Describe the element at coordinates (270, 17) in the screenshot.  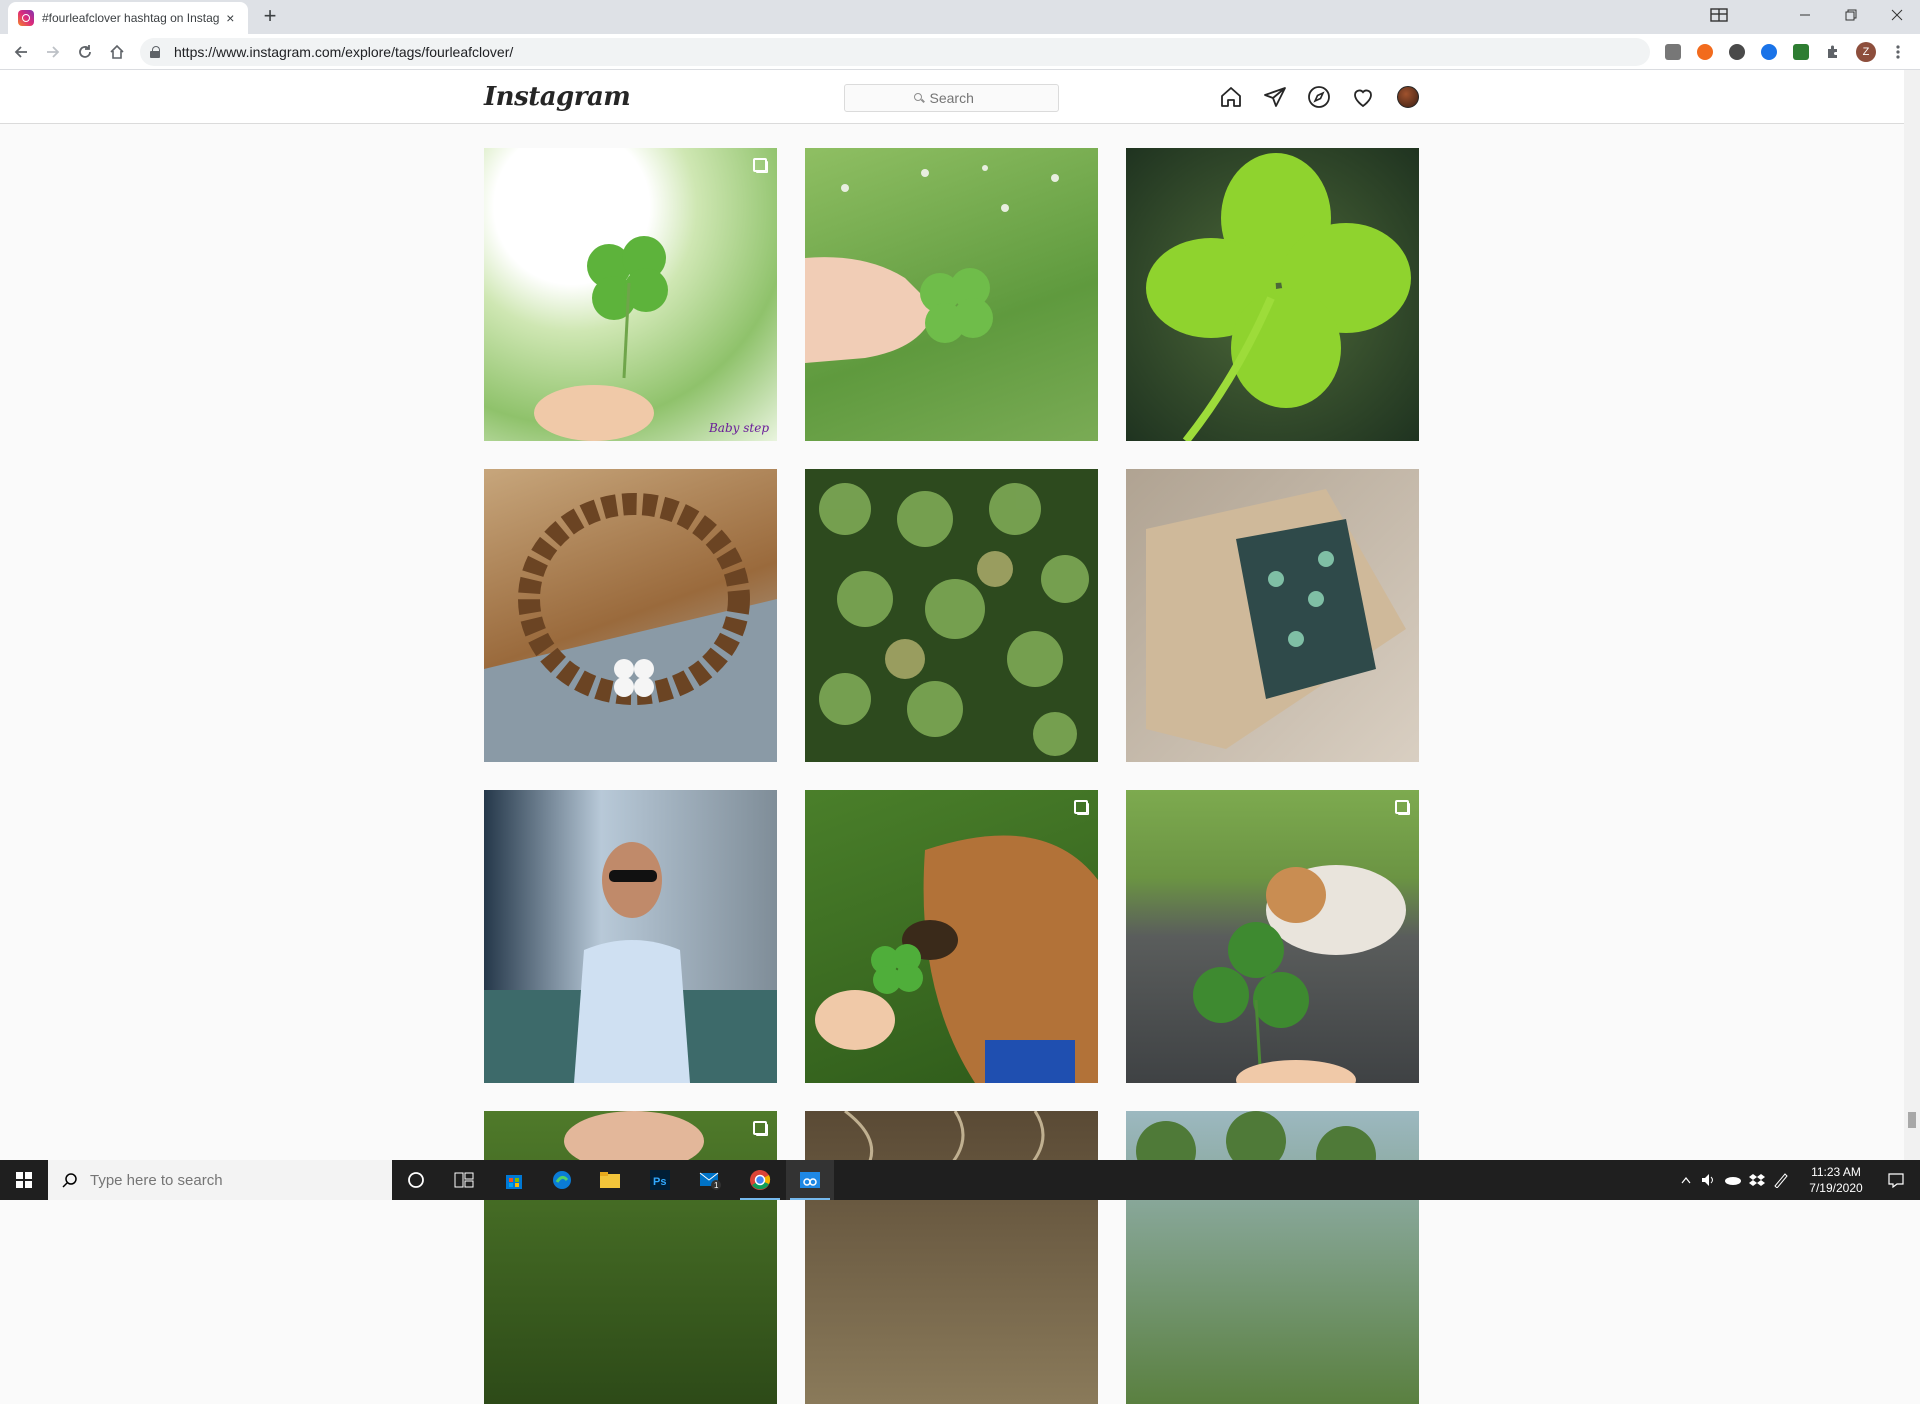
I see `new-tab-button: +` at that location.